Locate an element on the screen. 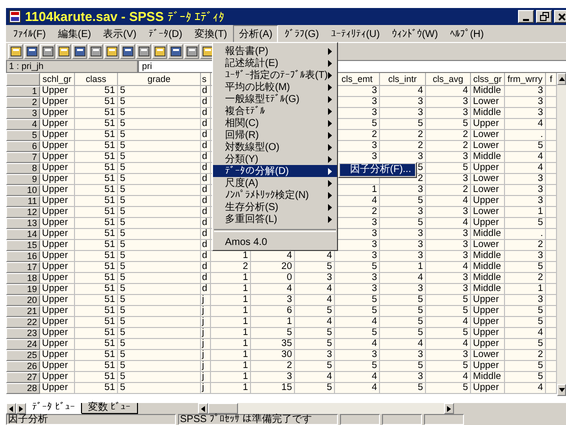 The width and height of the screenshot is (566, 425). menu-item: 分類(Y) is located at coordinates (275, 159).